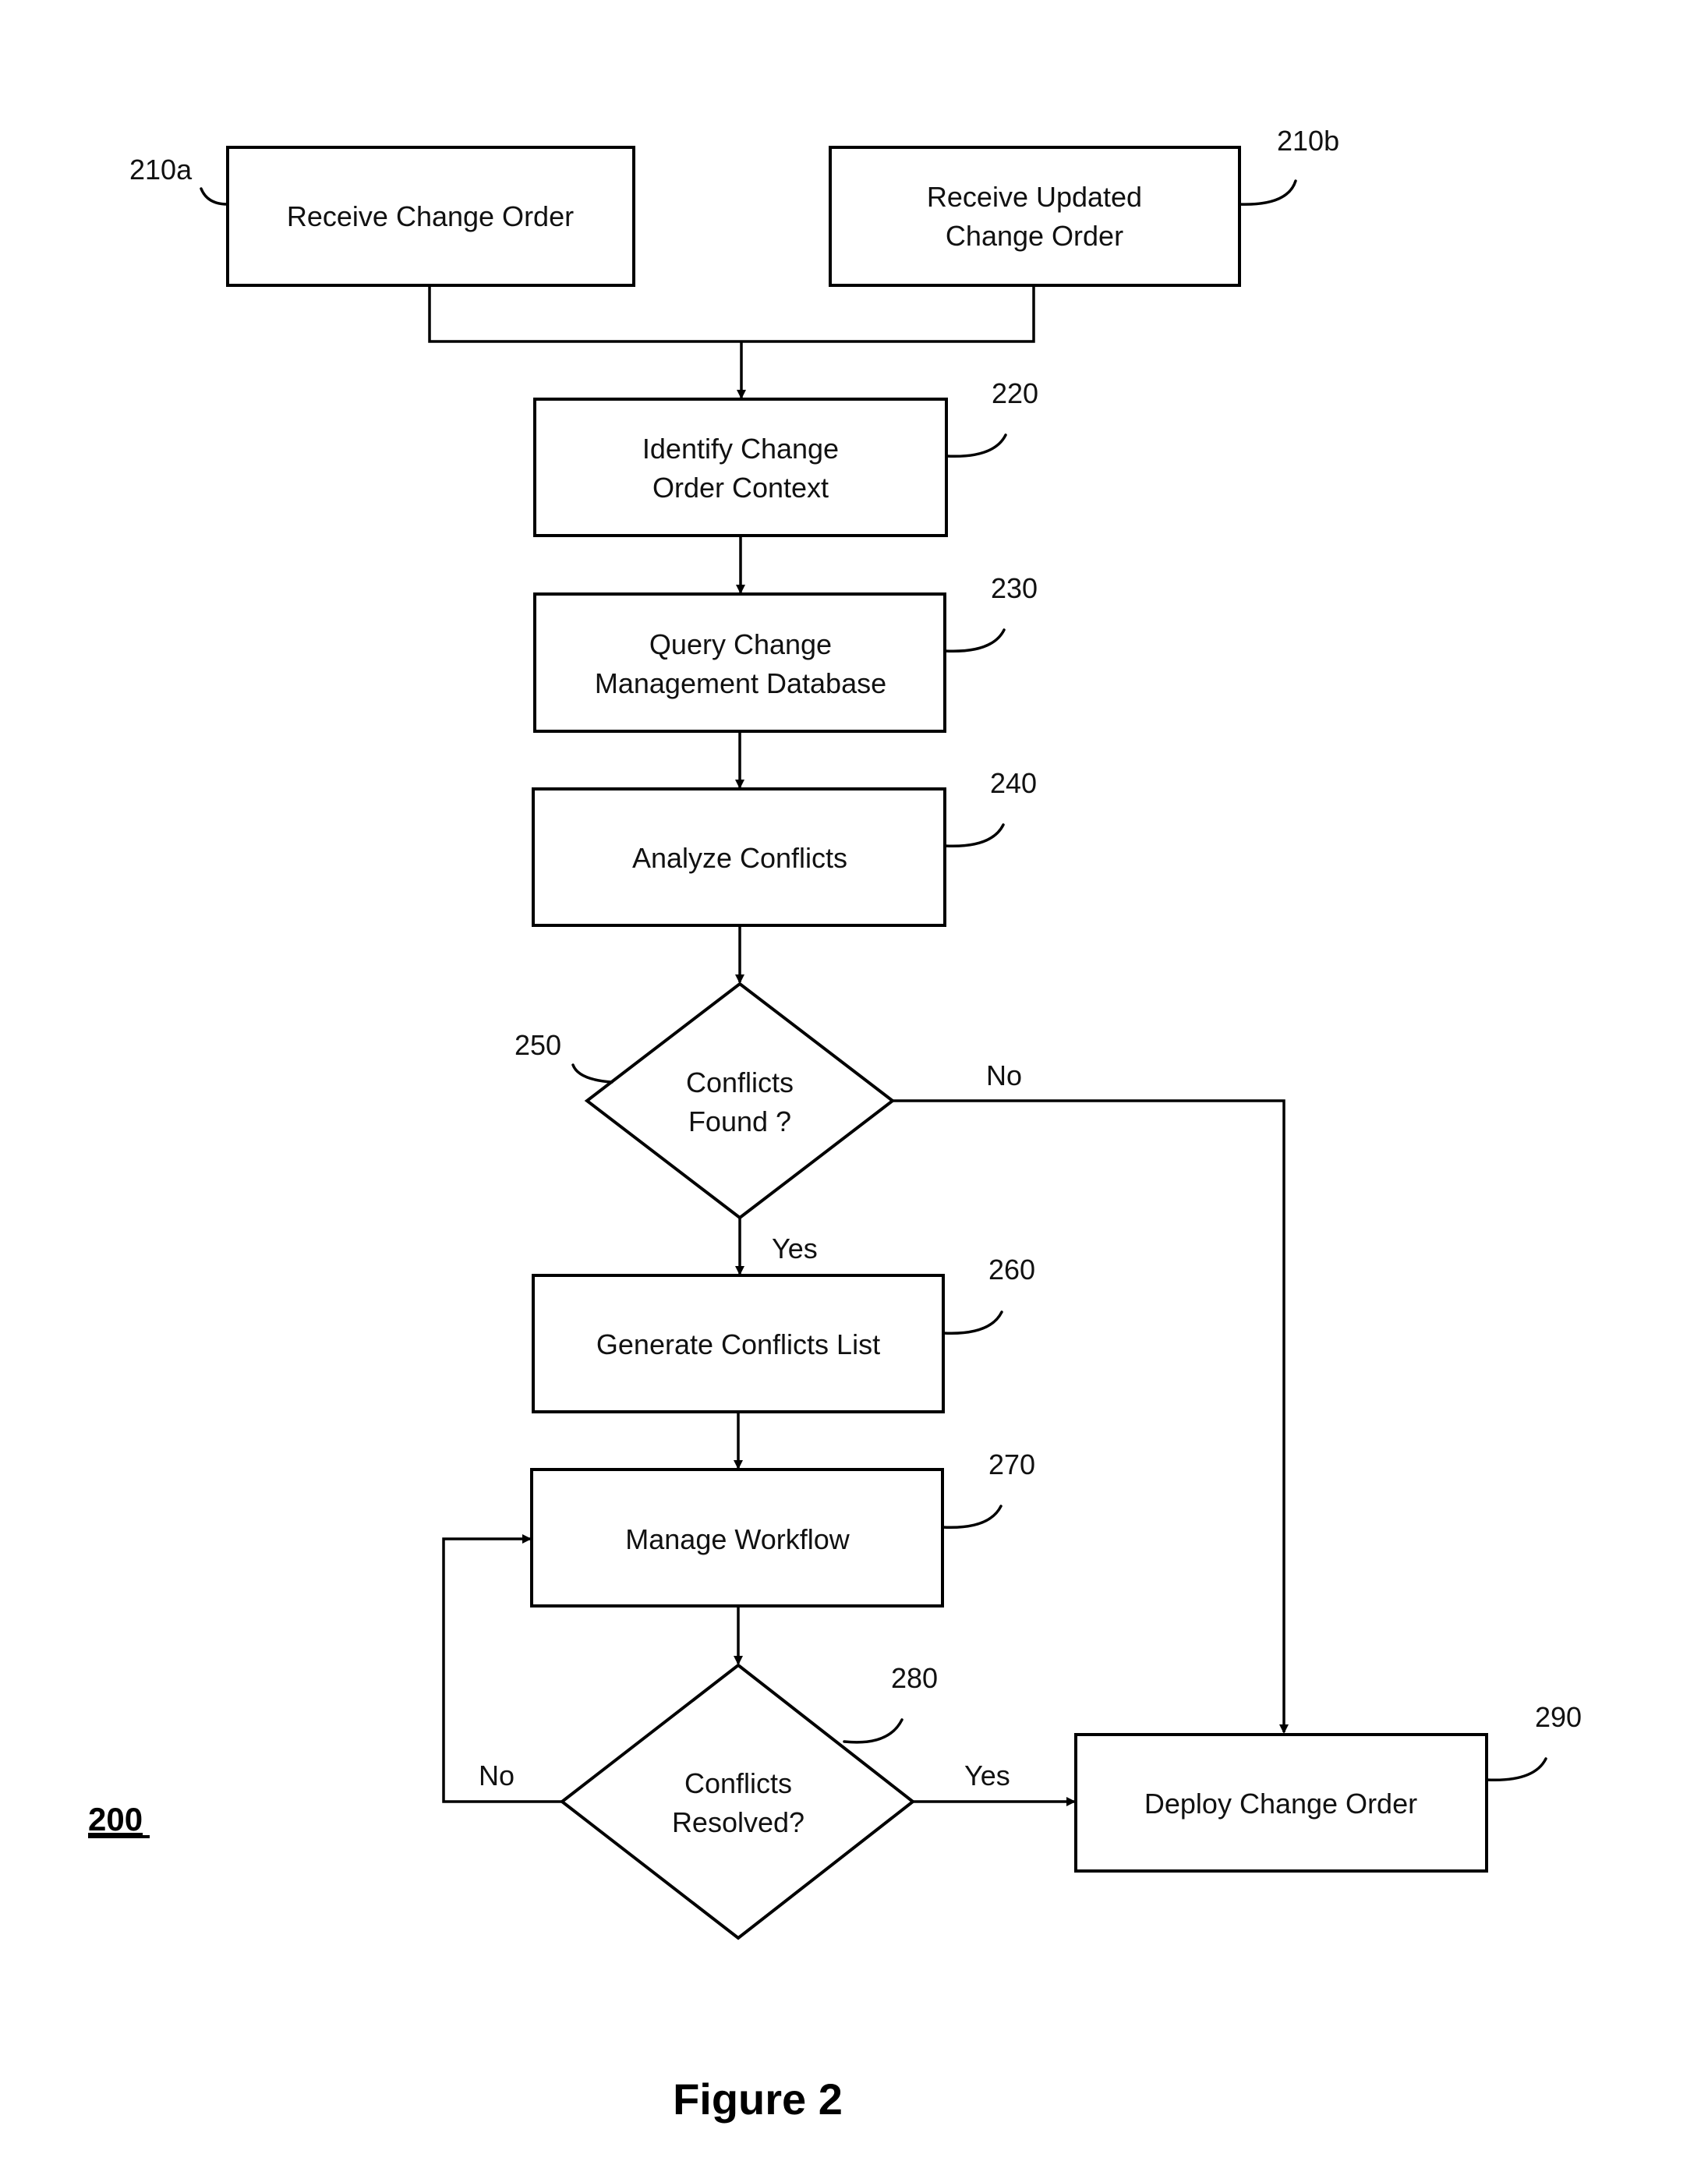  I want to click on node-280-text-1: Conflicts, so click(738, 1783).